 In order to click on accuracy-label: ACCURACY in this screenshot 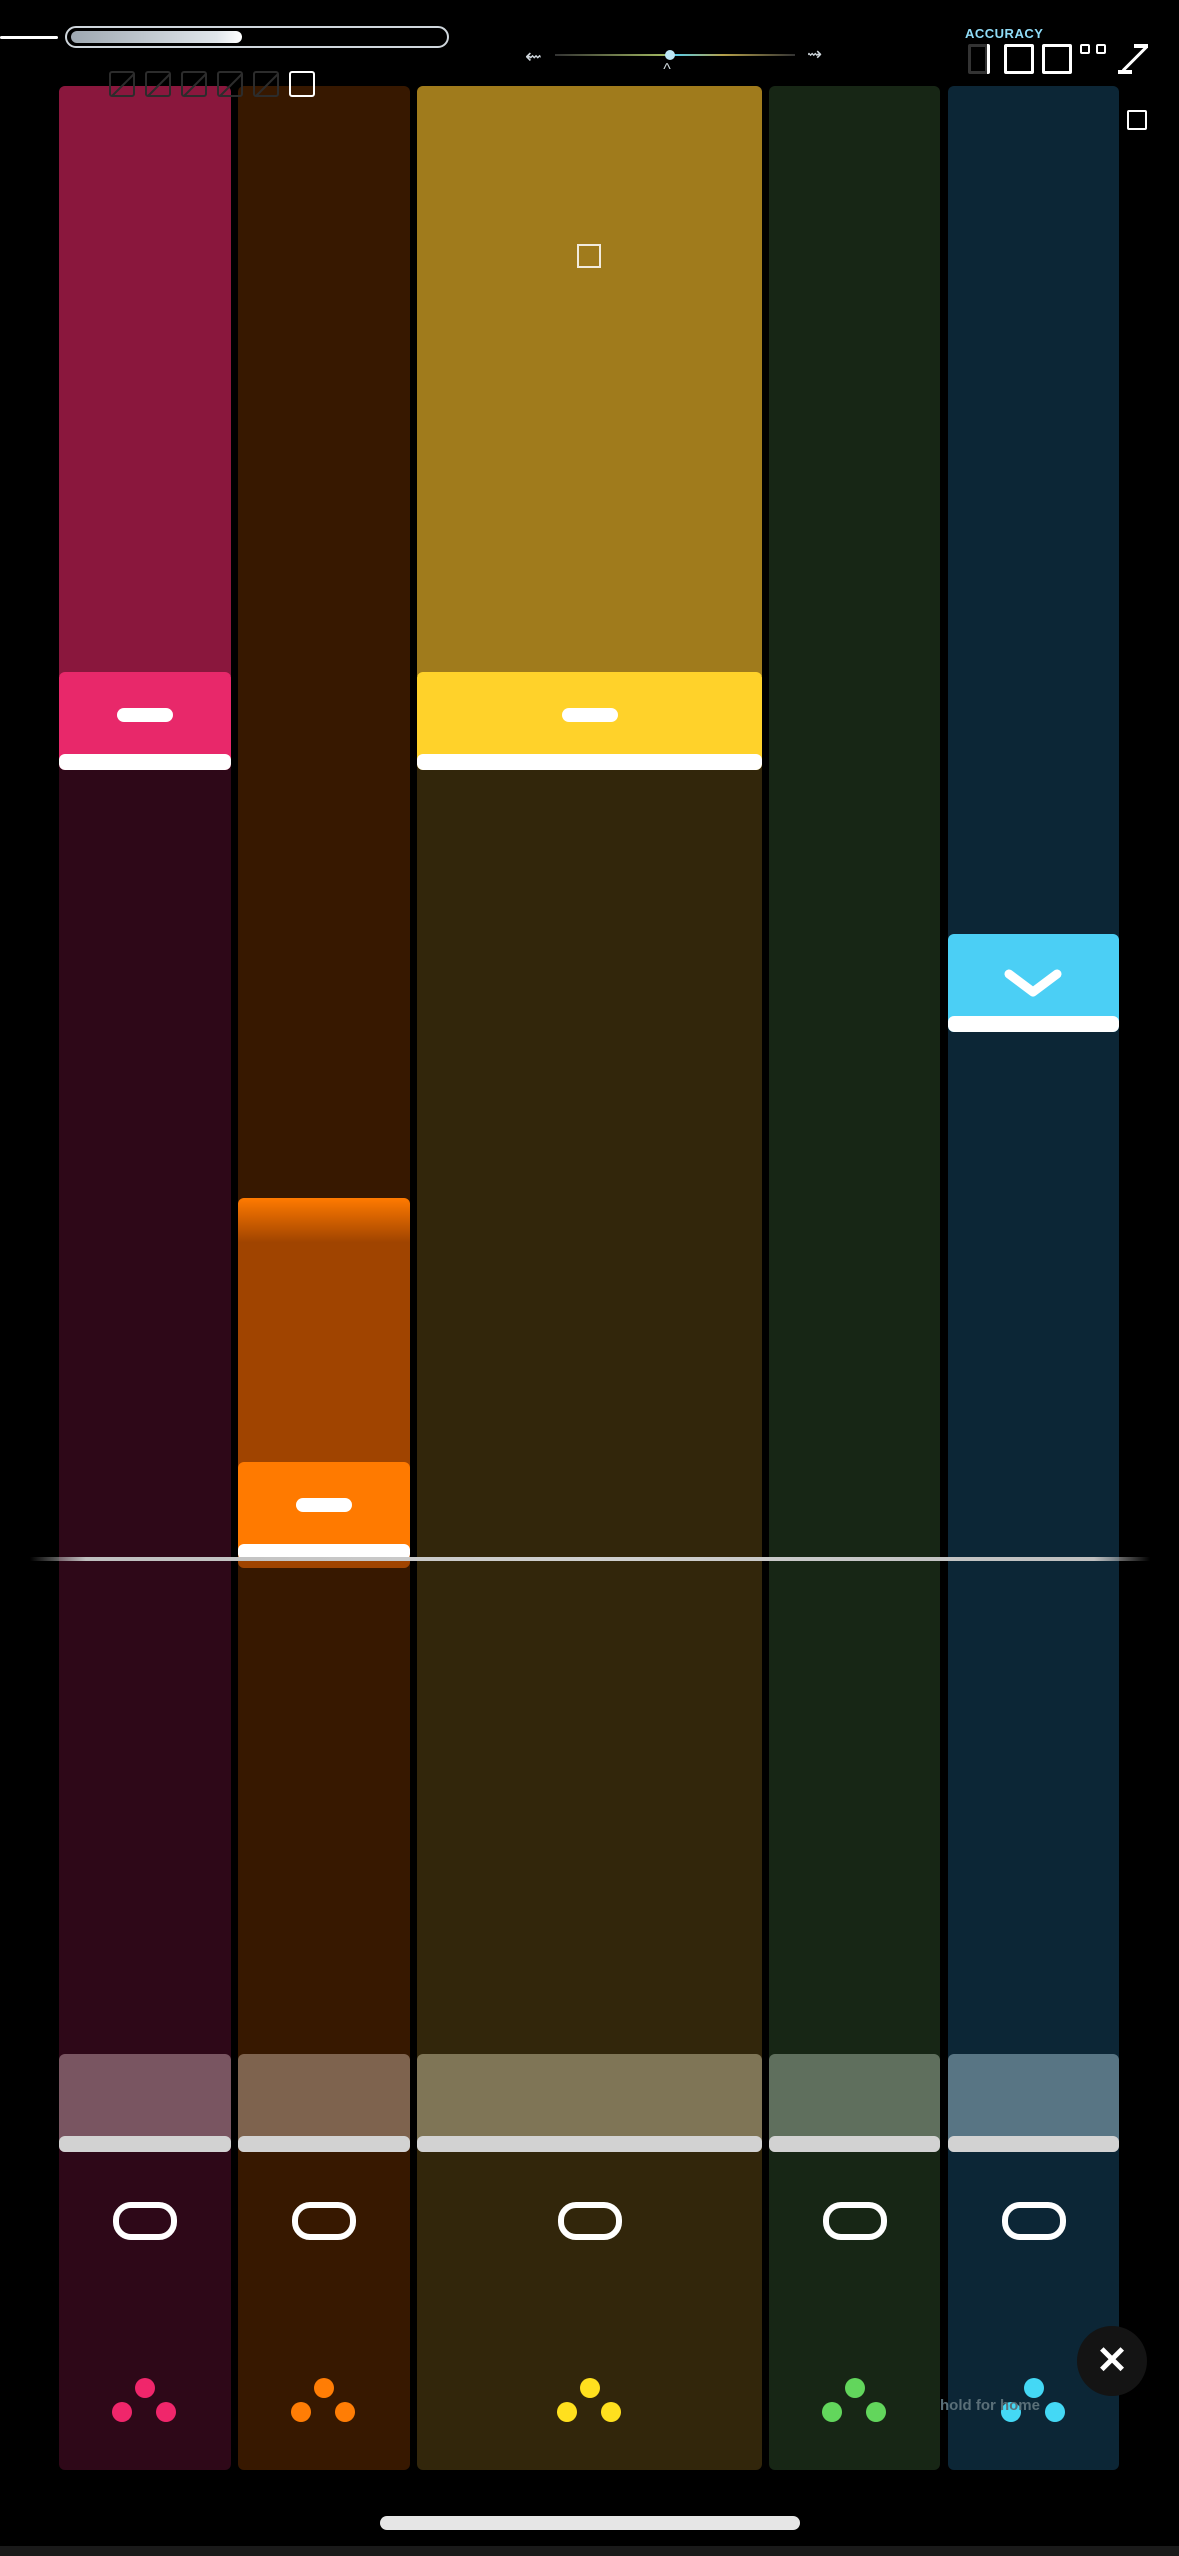, I will do `click(1004, 33)`.